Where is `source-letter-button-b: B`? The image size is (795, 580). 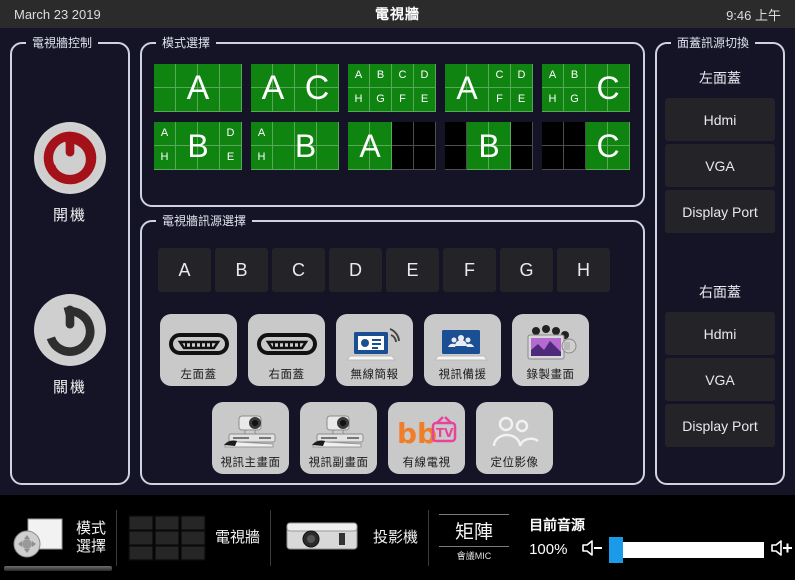
source-letter-button-b: B is located at coordinates (241, 270).